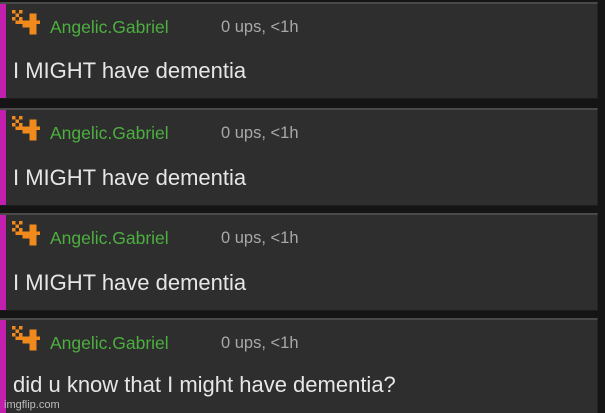  I want to click on comment-text: did u know that I might have dementia?, so click(204, 384).